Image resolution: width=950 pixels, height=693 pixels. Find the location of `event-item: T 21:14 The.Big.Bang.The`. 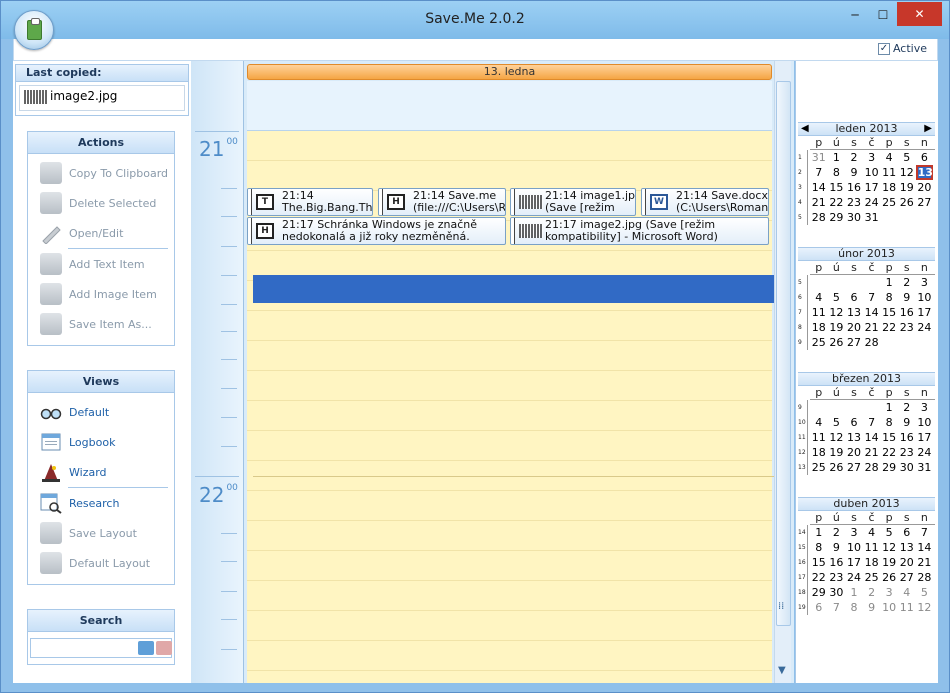

event-item: T 21:14 The.Big.Bang.The is located at coordinates (310, 202).